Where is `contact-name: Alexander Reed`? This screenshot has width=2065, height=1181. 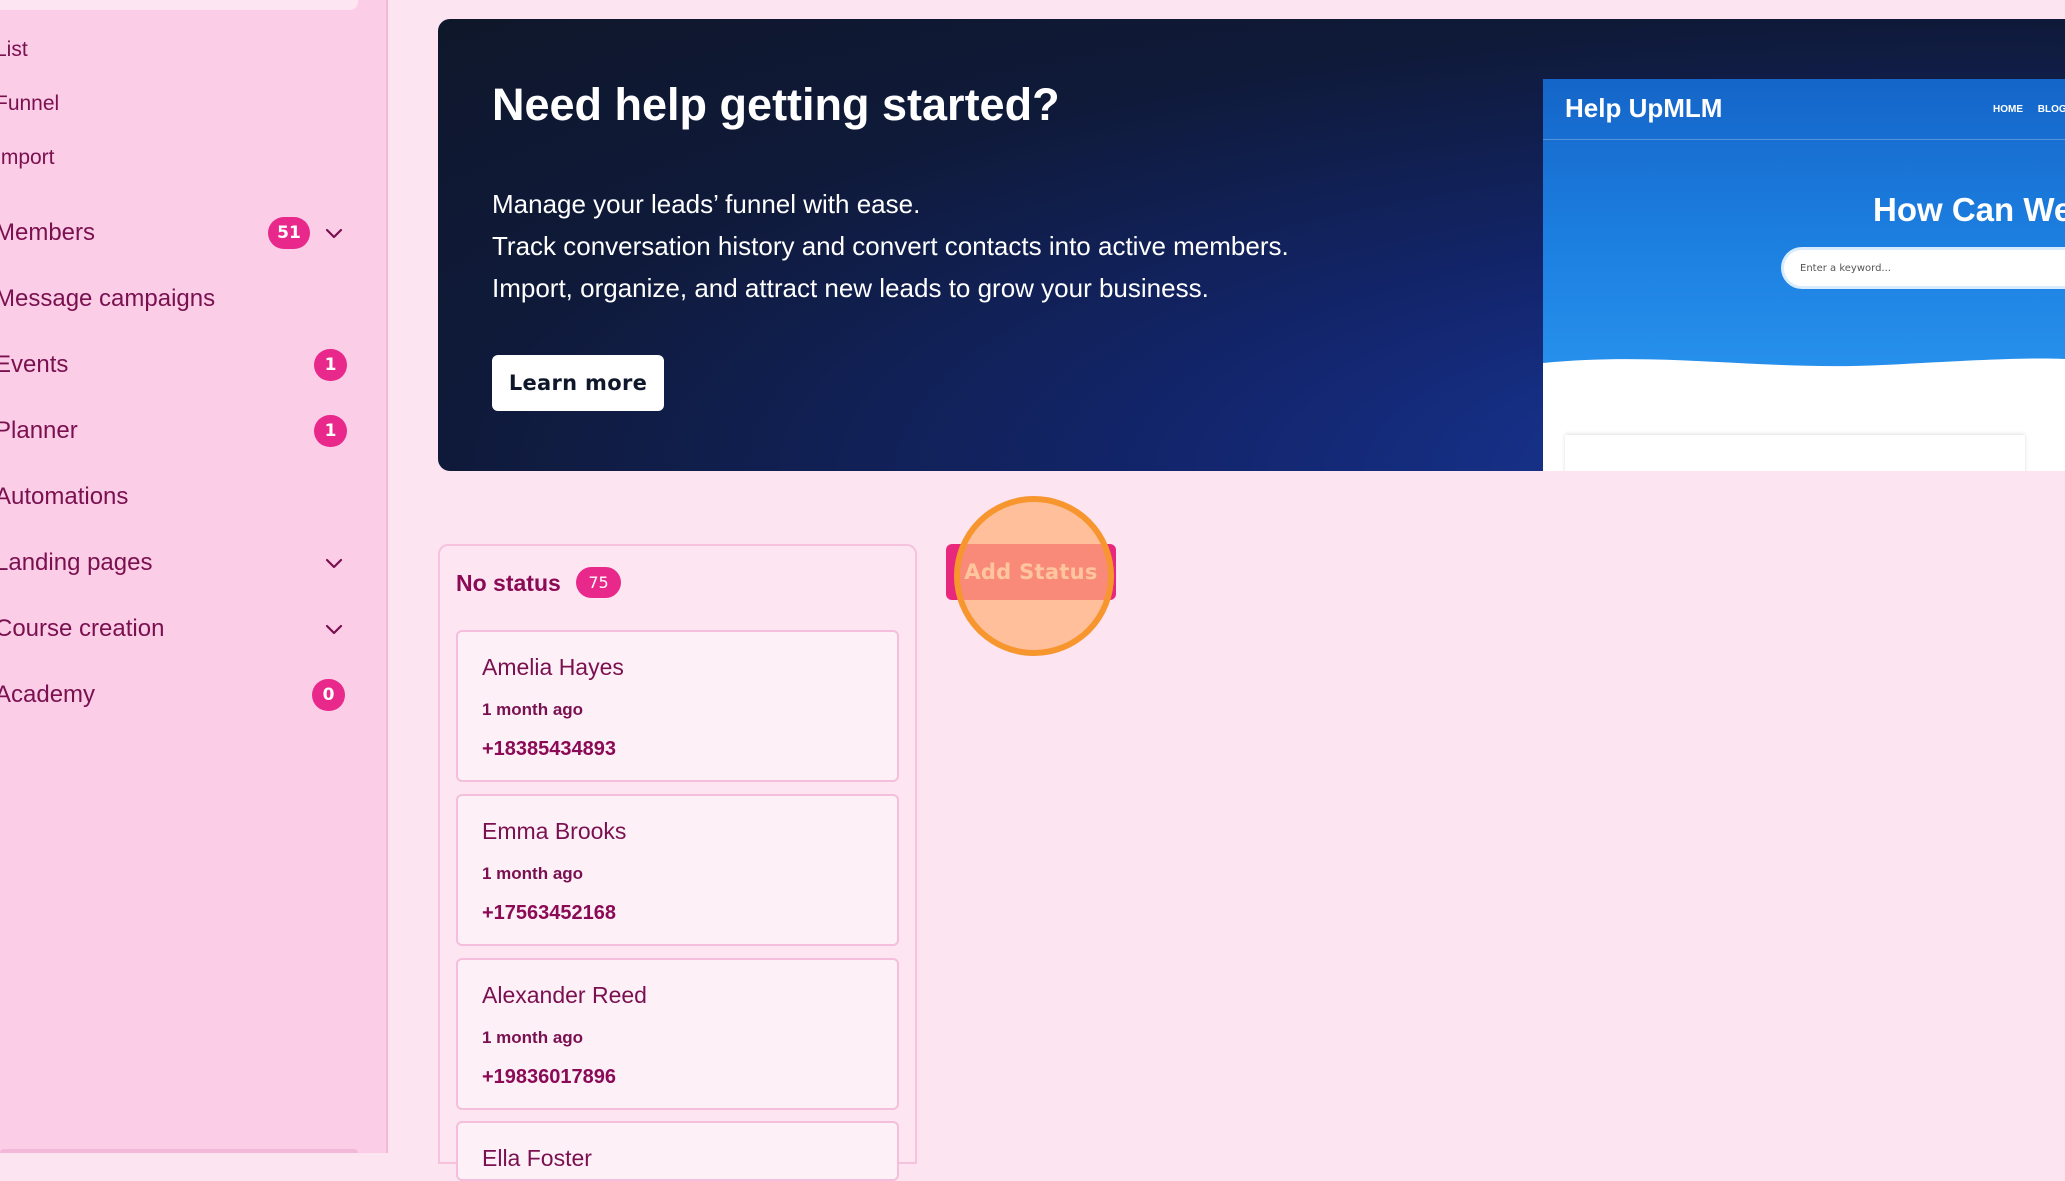 contact-name: Alexander Reed is located at coordinates (564, 995).